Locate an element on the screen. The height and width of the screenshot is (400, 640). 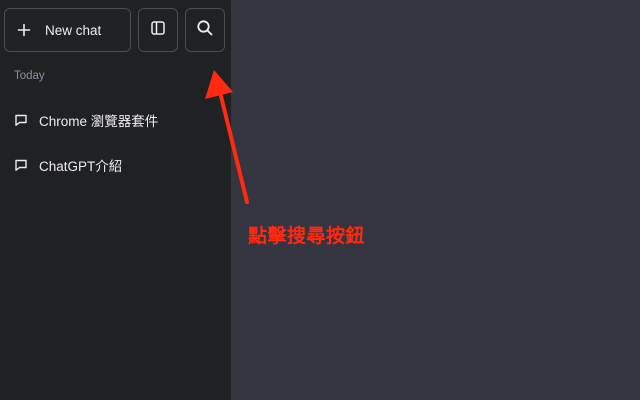
chat-list-item: Chrome 瀏覽器套件 is located at coordinates (86, 120).